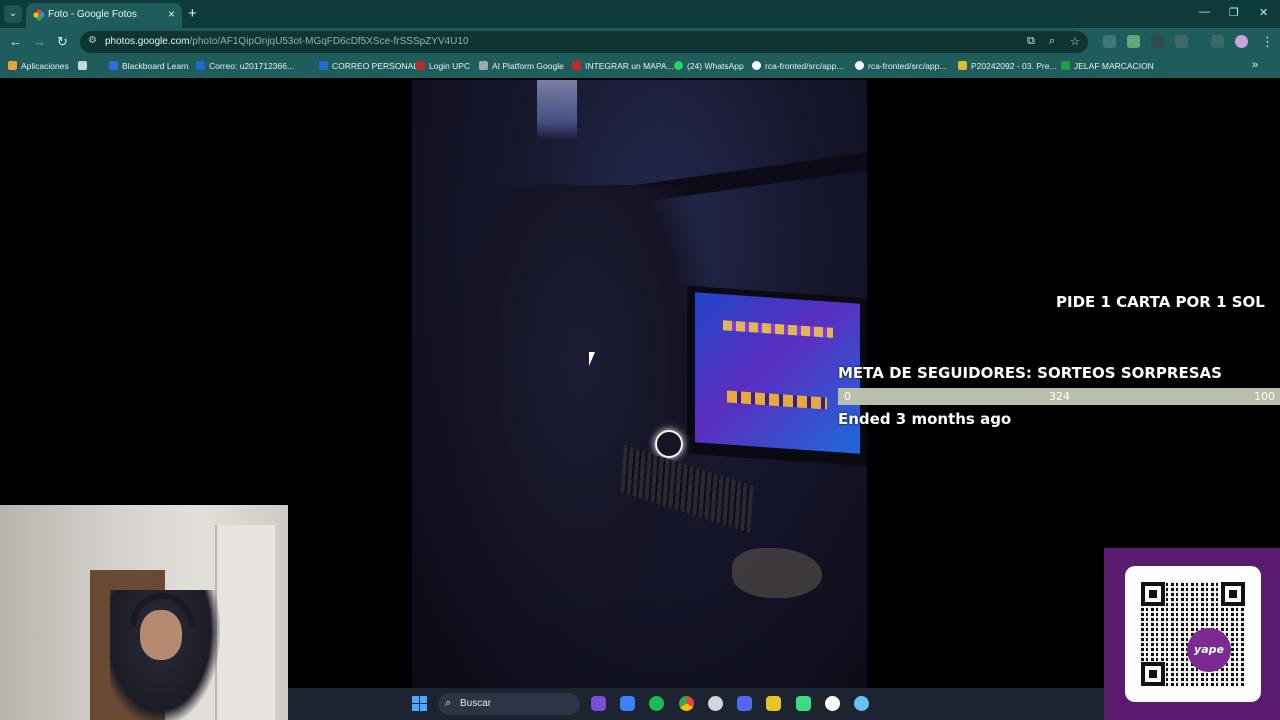 The height and width of the screenshot is (720, 1280). Describe the element at coordinates (1065, 65) in the screenshot. I see `sheets-icon` at that location.